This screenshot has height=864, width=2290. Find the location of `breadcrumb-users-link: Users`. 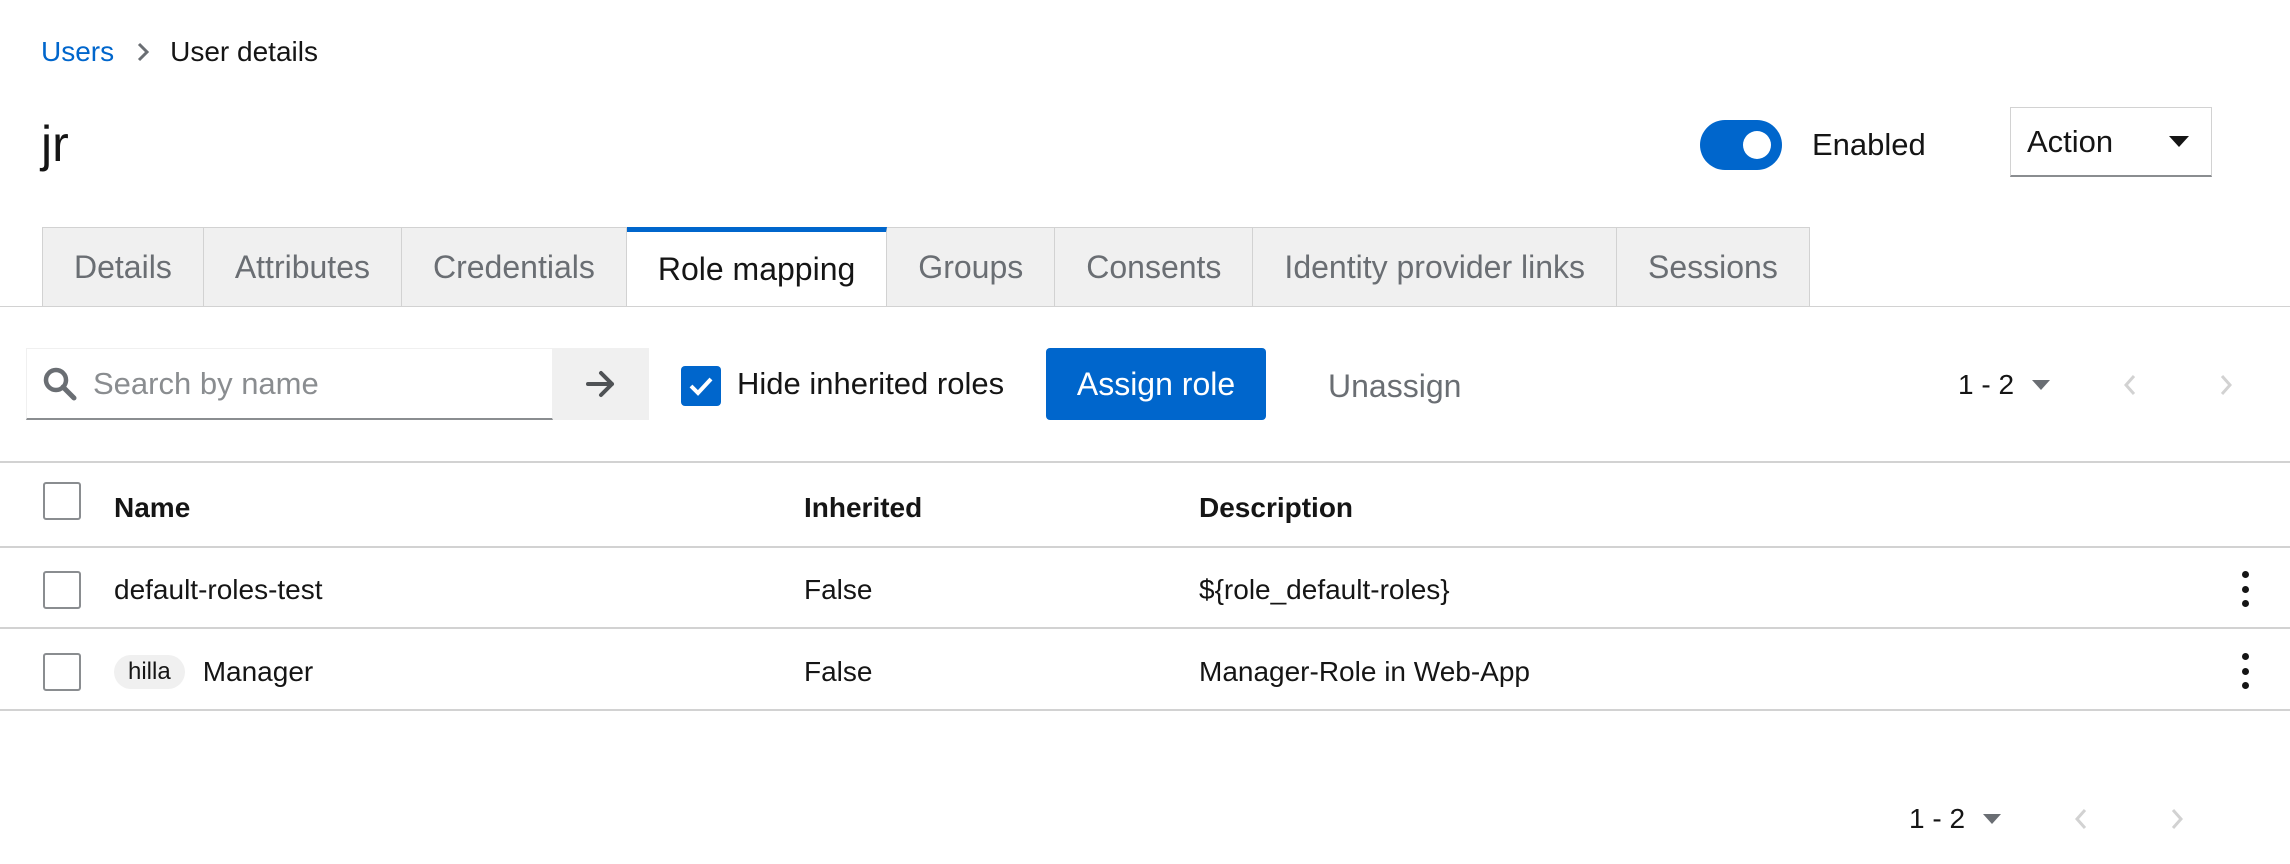

breadcrumb-users-link: Users is located at coordinates (77, 52).